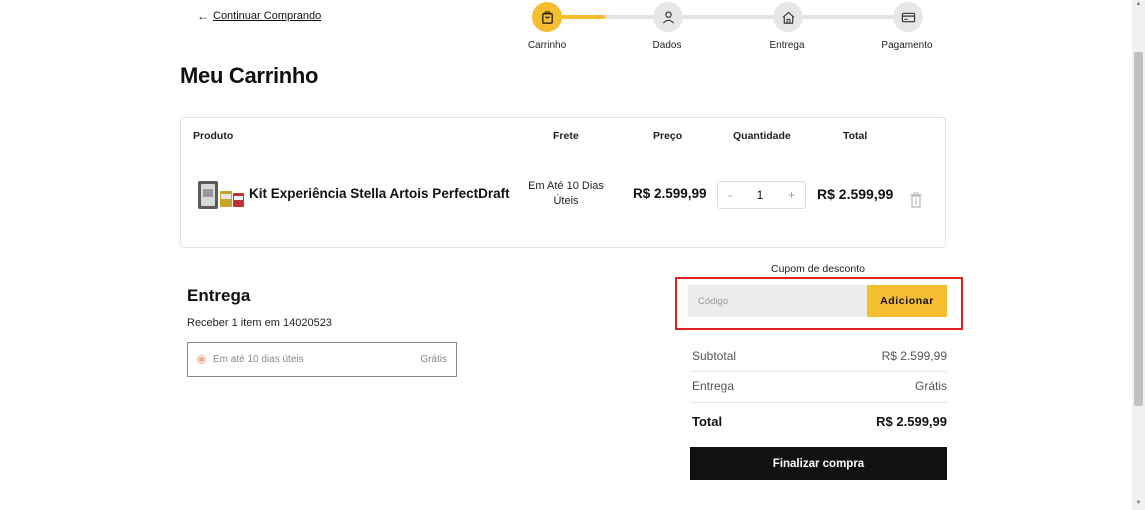 The image size is (1145, 510). Describe the element at coordinates (907, 45) in the screenshot. I see `step-label-pagamento: Pagamento` at that location.